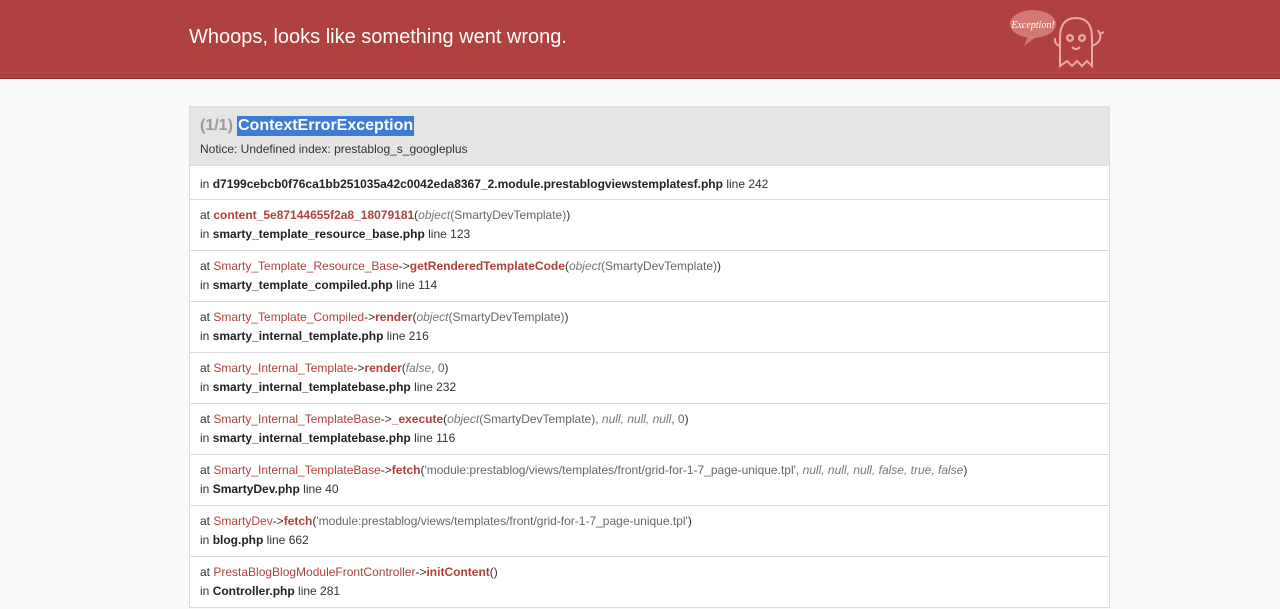 This screenshot has height=609, width=1280. I want to click on frame-location: in SmartyDev.php line 40, so click(269, 489).